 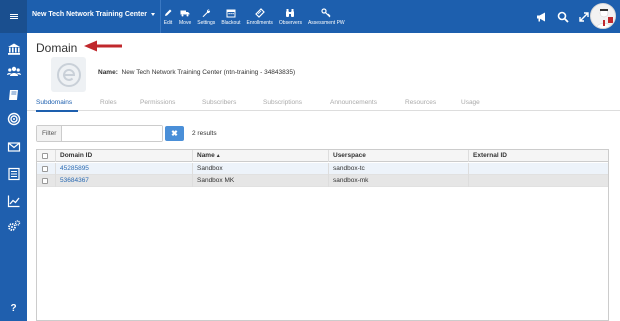 I want to click on assessment-pw-button: Assessment PW, so click(x=326, y=16).